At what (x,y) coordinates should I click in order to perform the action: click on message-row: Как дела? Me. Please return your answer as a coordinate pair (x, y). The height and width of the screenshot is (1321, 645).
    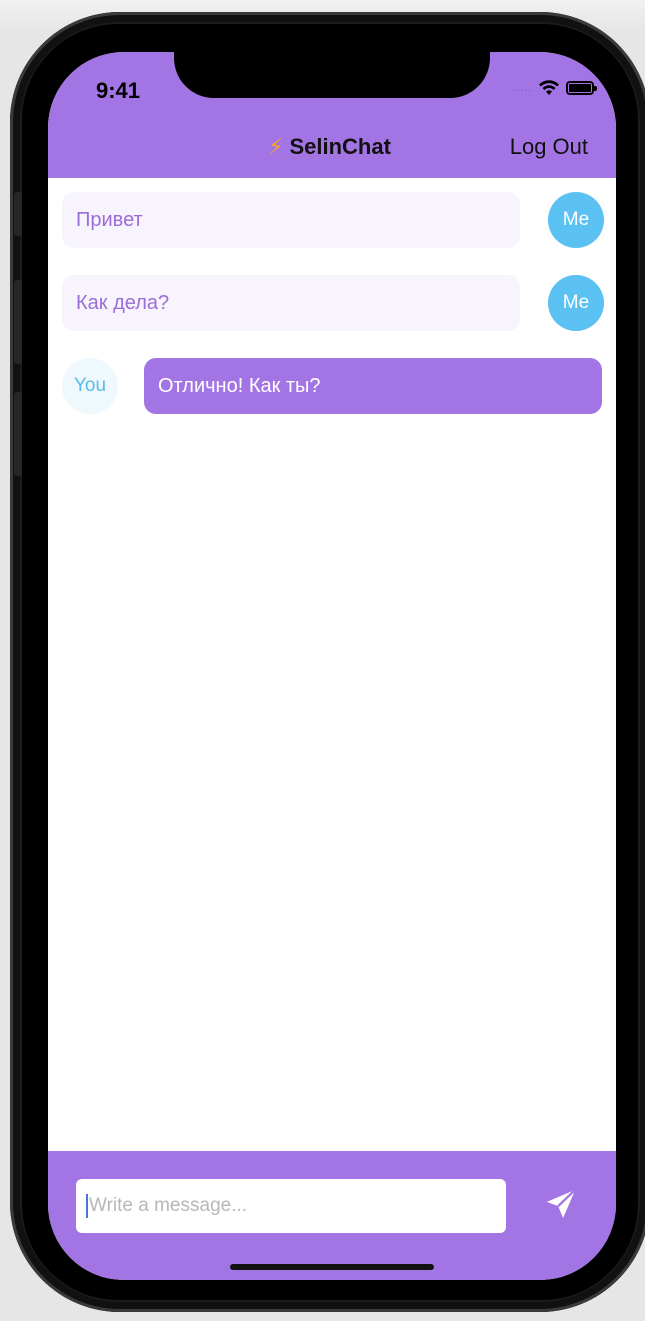
    Looking at the image, I should click on (333, 303).